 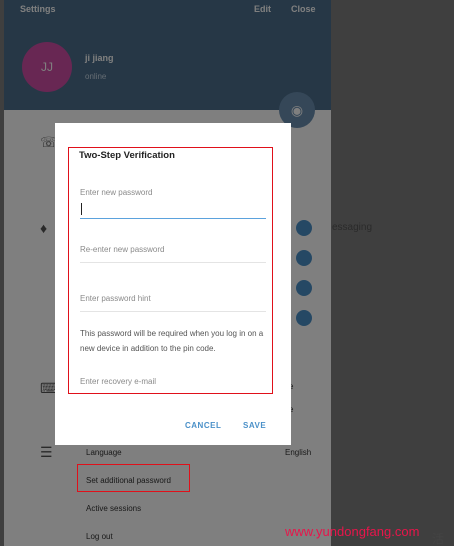 I want to click on save-button: SAVE, so click(x=254, y=425).